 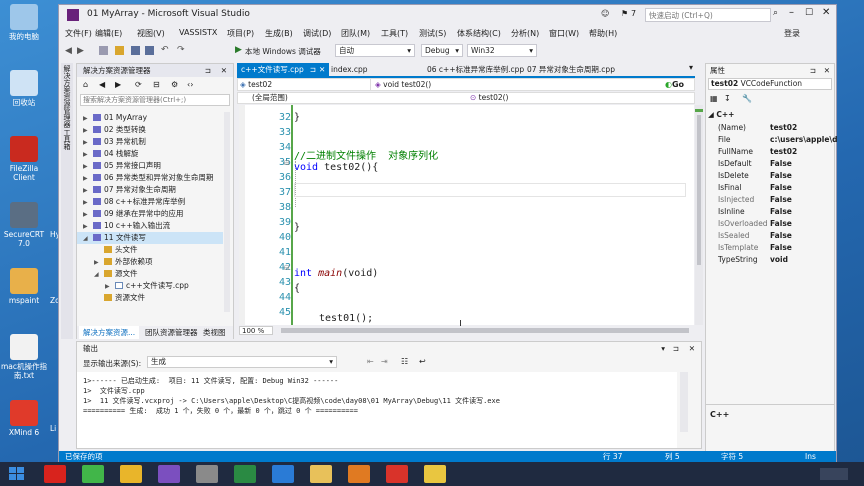 What do you see at coordinates (207, 474) in the screenshot?
I see `vassistx-icon` at bounding box center [207, 474].